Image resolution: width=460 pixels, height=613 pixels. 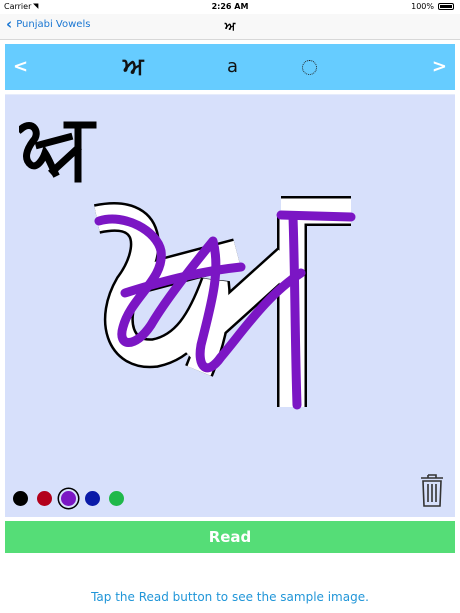 I want to click on previous-letter-button: <, so click(x=20, y=66).